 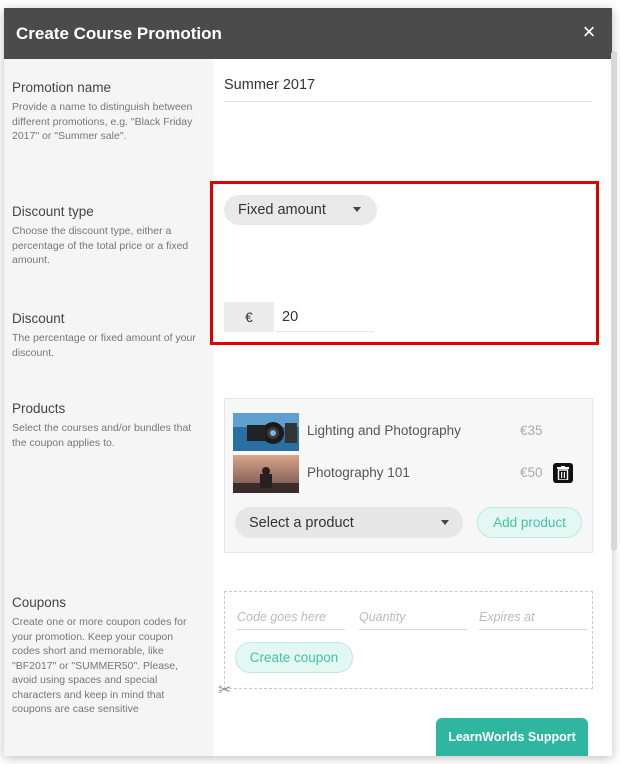 I want to click on select-product-dropdown: Select a product, so click(x=349, y=522).